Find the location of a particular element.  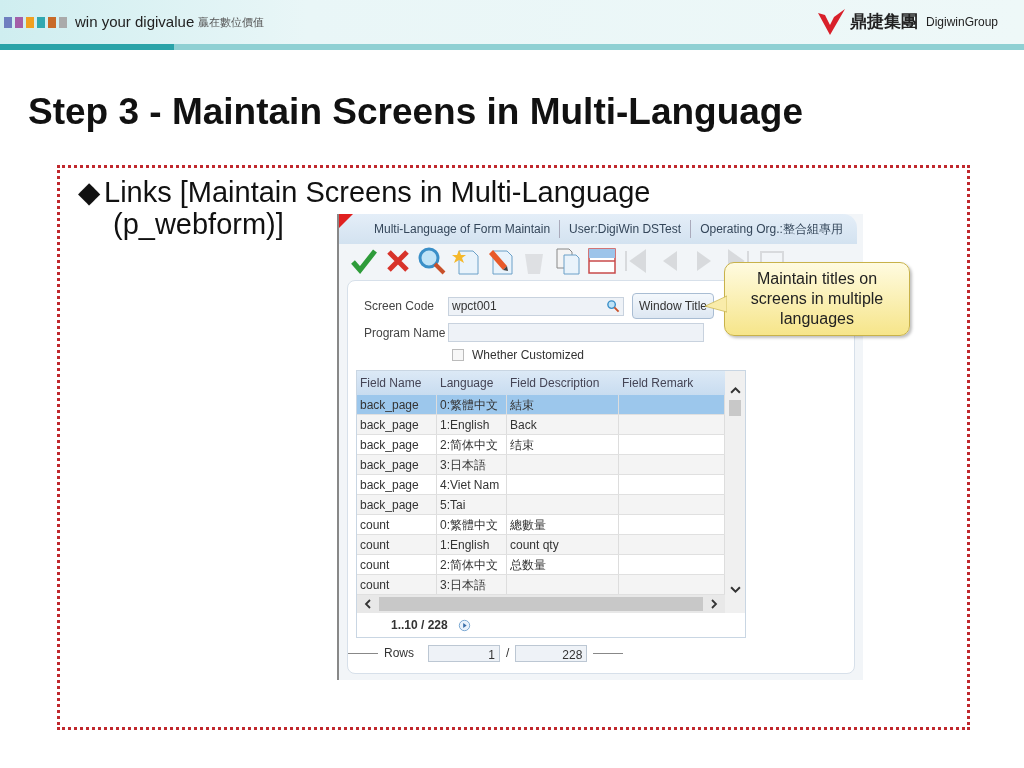

tagline-chinese-text: 贏在數位價值 is located at coordinates (231, 22).